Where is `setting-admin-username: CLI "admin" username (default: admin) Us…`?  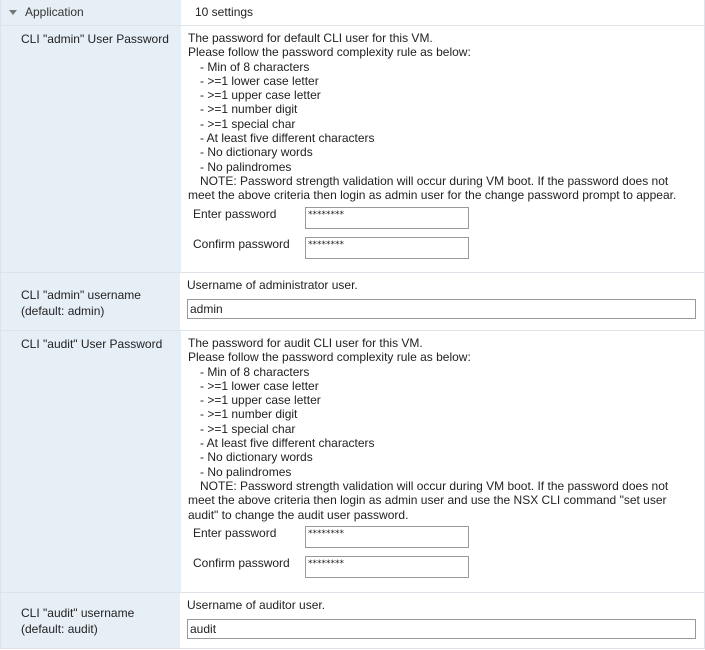 setting-admin-username: CLI "admin" username (default: admin) Us… is located at coordinates (352, 302).